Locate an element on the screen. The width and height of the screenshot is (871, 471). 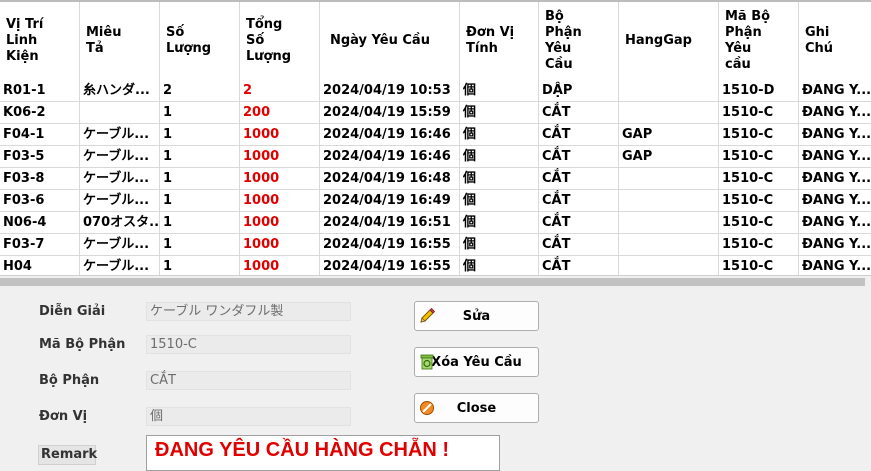
edit-button: Sửa is located at coordinates (476, 316).